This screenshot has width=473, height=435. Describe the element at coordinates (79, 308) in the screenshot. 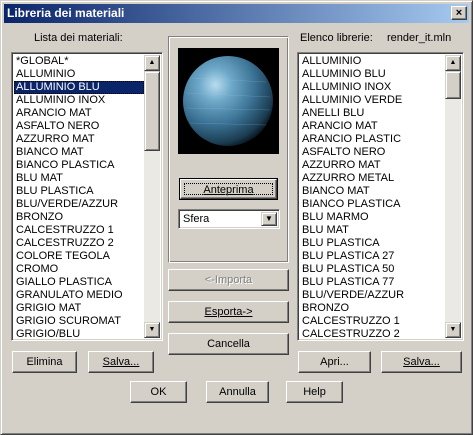

I see `list-item: GRIGIO MAT` at that location.